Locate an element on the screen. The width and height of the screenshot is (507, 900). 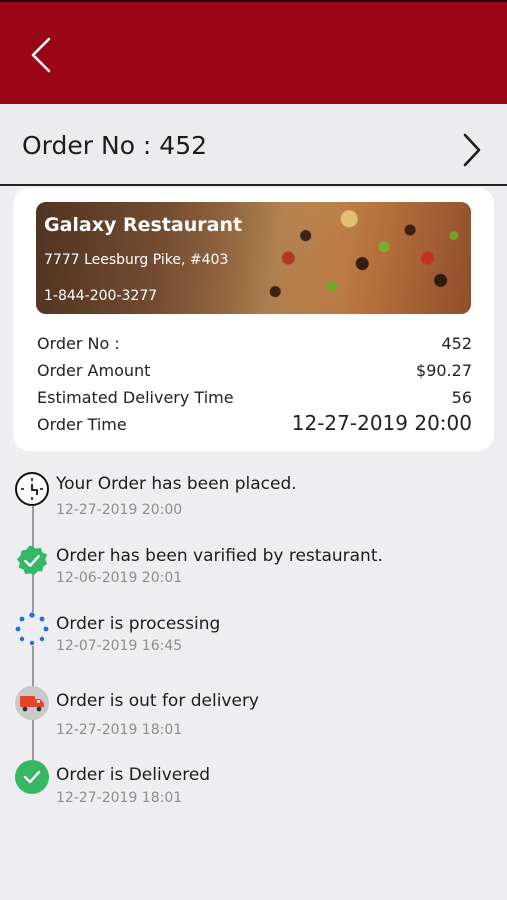
chevron-right-icon is located at coordinates (472, 150).